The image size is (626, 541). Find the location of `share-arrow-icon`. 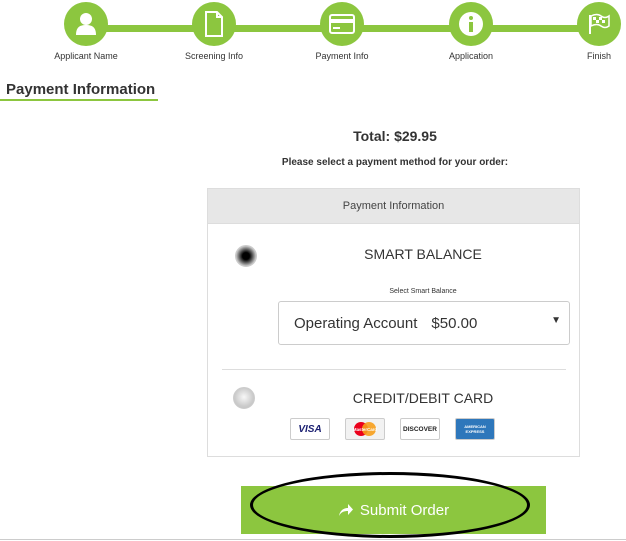

share-arrow-icon is located at coordinates (345, 510).